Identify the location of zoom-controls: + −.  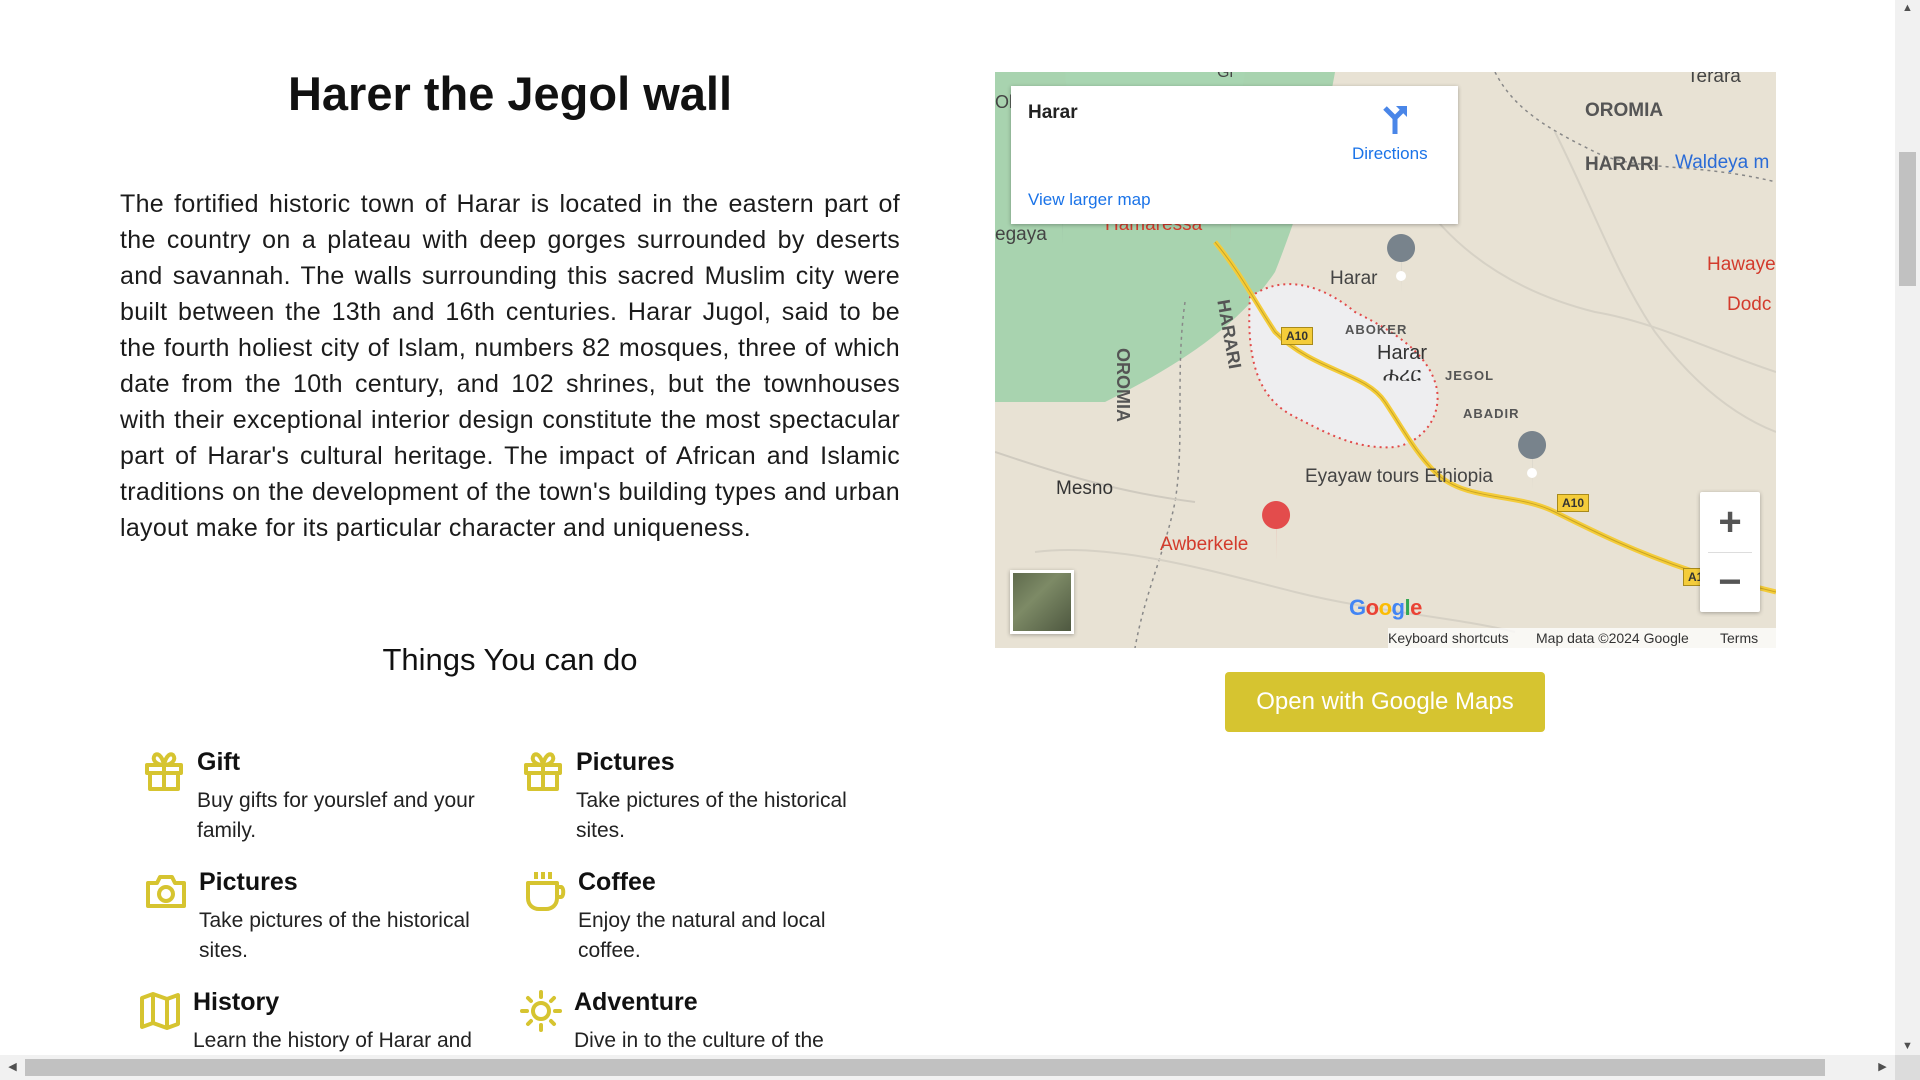
(1730, 552).